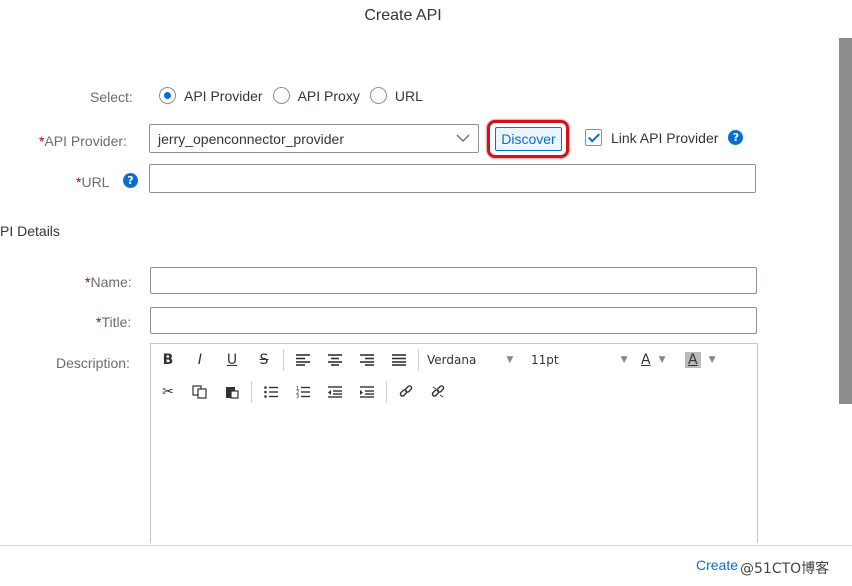 The image size is (852, 586). I want to click on bold-button: B, so click(168, 360).